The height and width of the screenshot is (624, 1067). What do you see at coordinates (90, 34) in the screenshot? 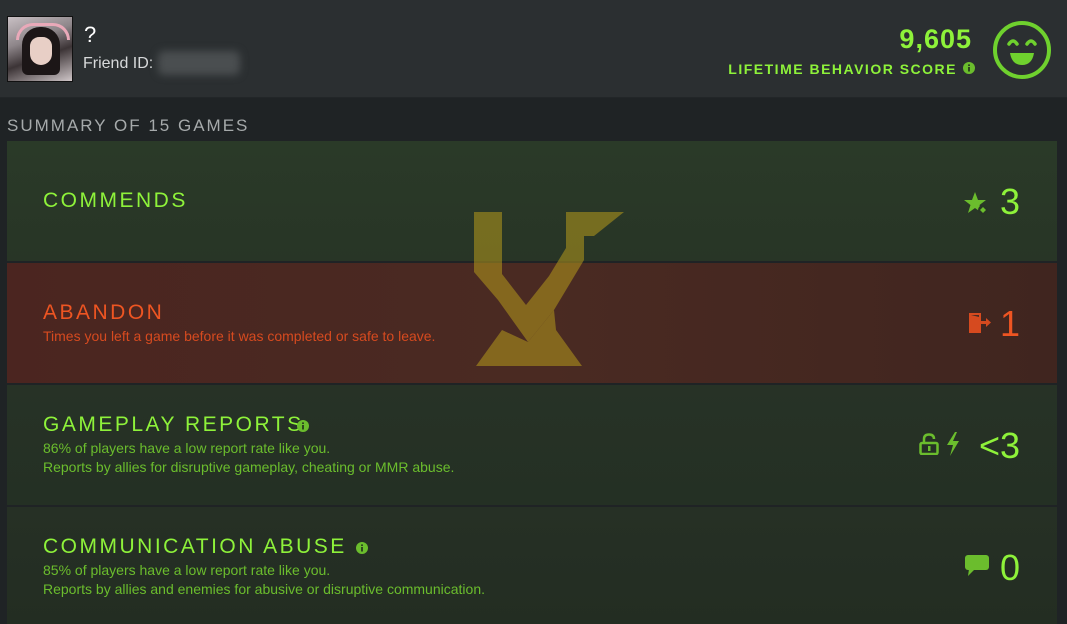
I see `username: ?` at bounding box center [90, 34].